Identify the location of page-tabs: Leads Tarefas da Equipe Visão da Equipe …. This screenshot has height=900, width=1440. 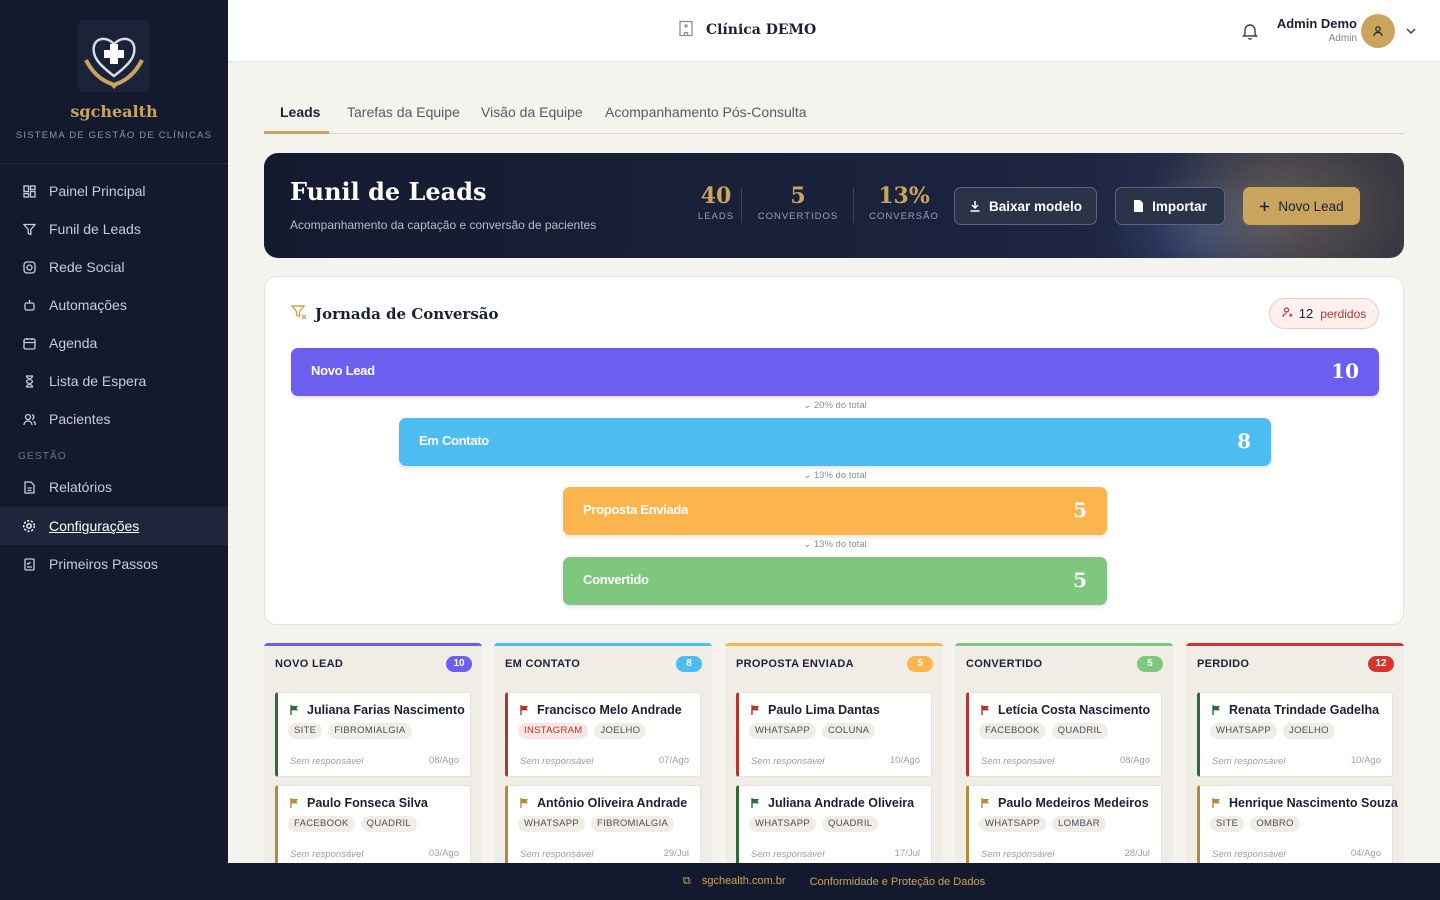
(834, 113).